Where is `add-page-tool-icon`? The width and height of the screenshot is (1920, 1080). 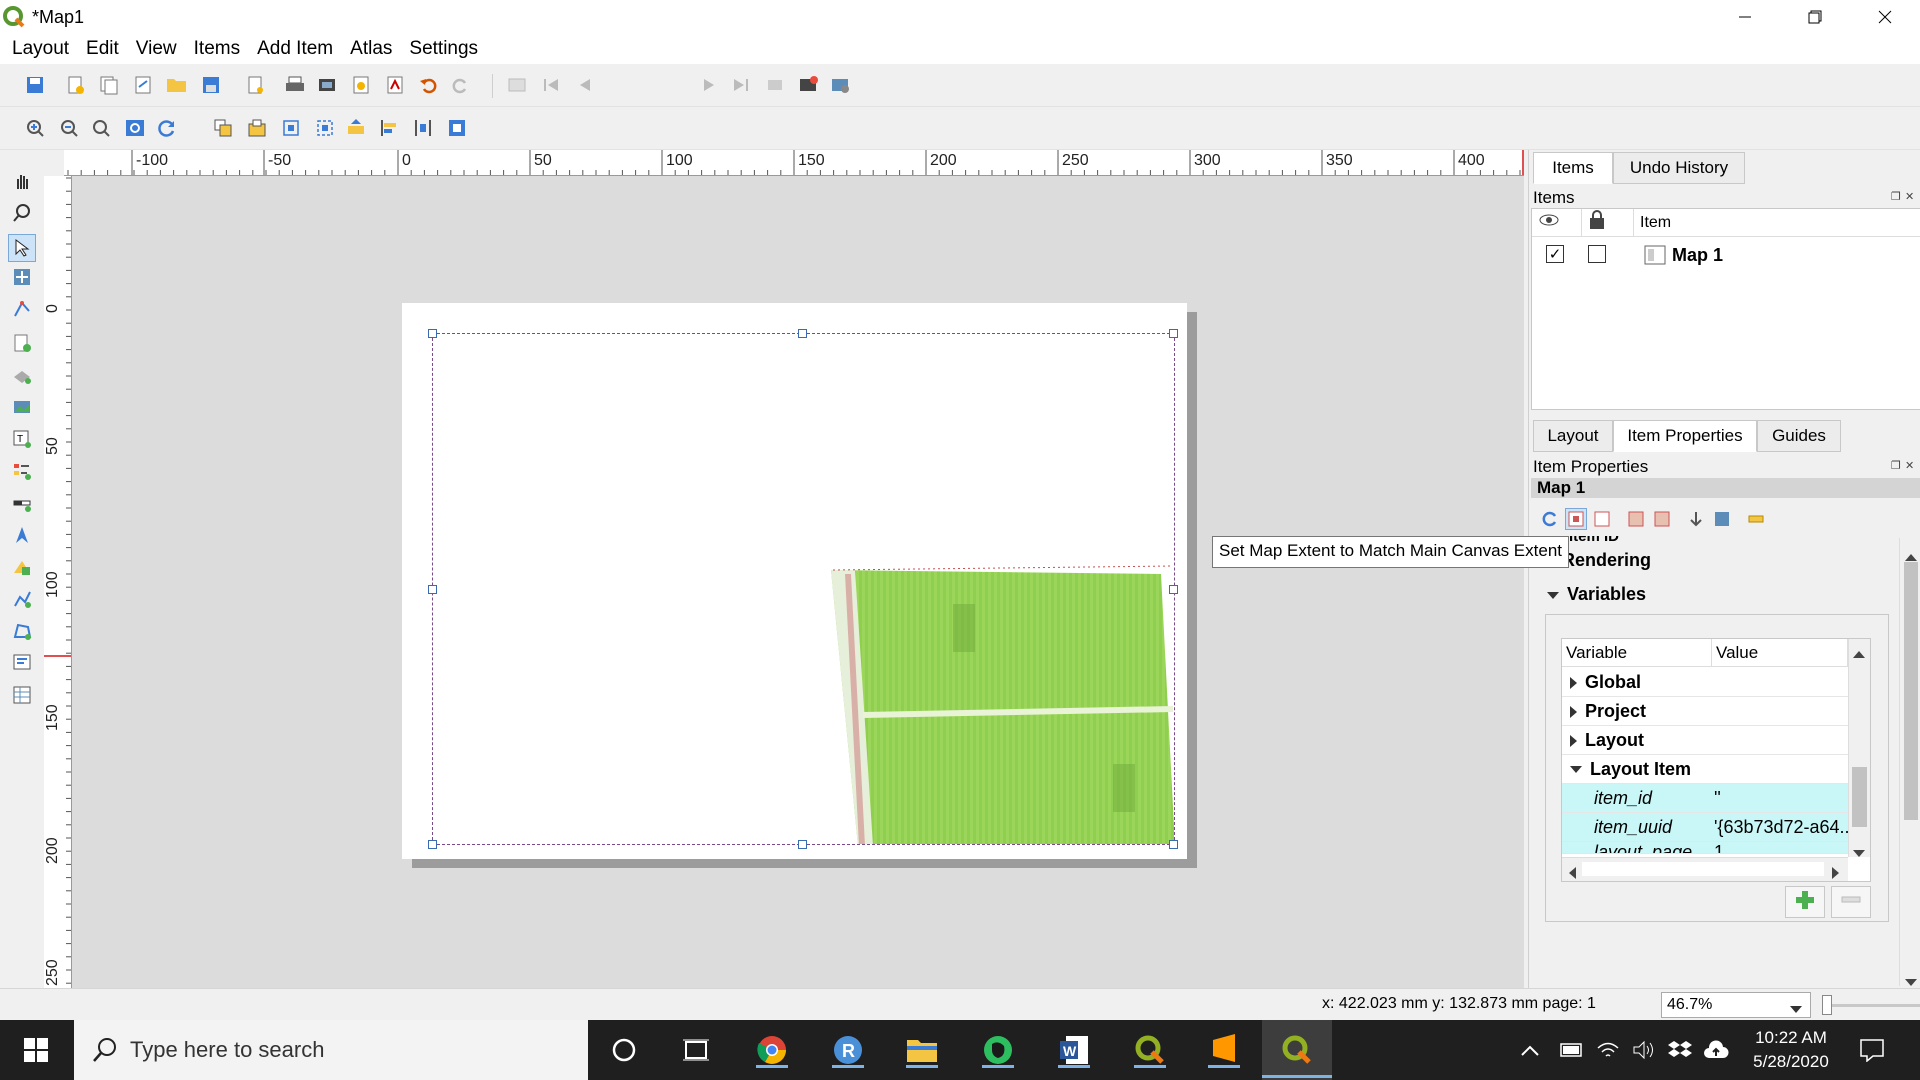
add-page-tool-icon is located at coordinates (22, 343).